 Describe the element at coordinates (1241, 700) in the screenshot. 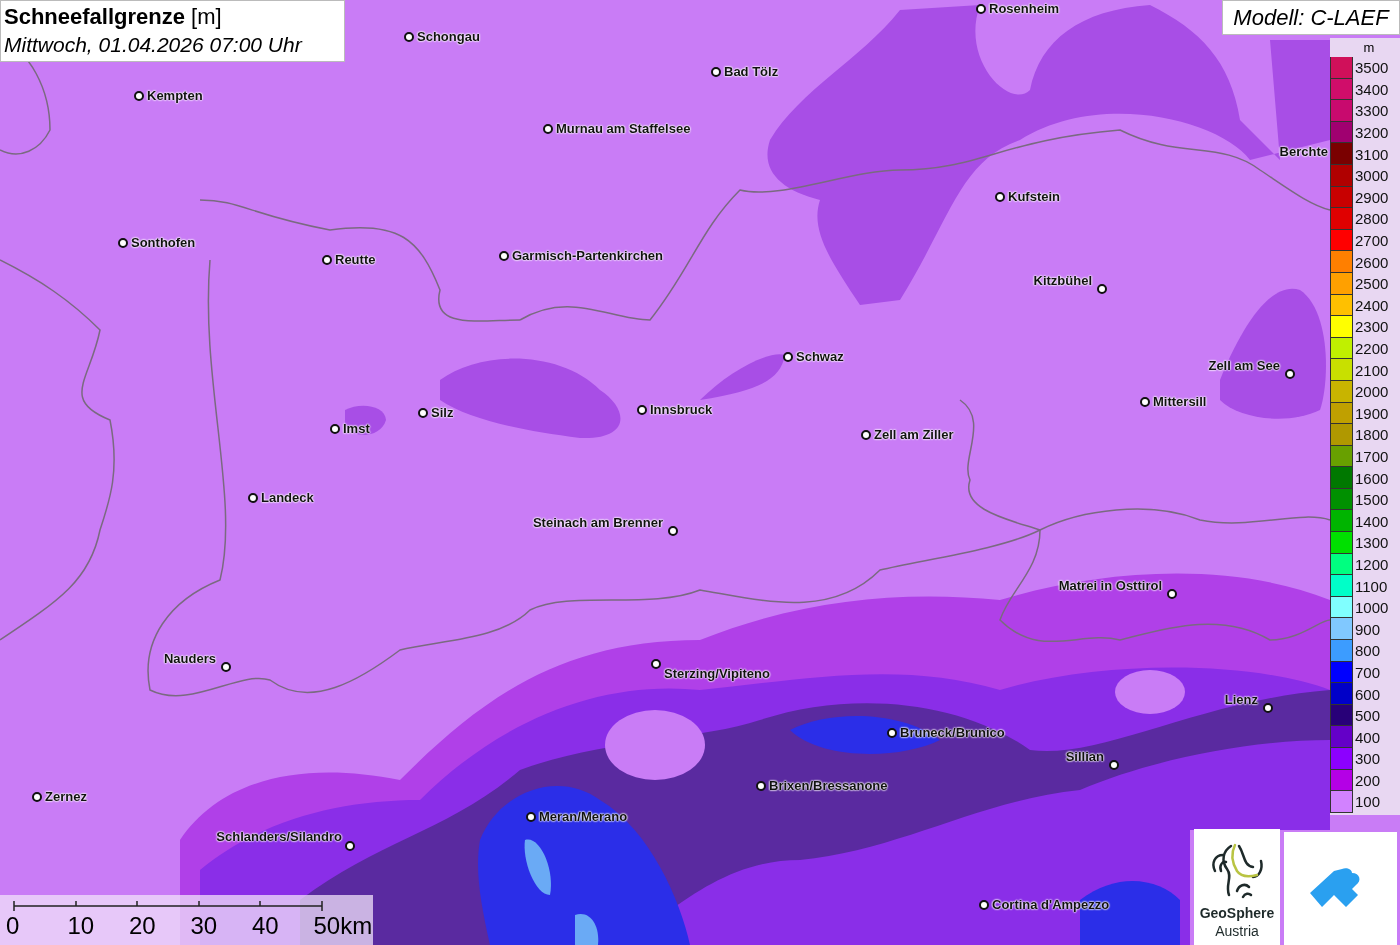

I see `city-label: Lienz` at that location.